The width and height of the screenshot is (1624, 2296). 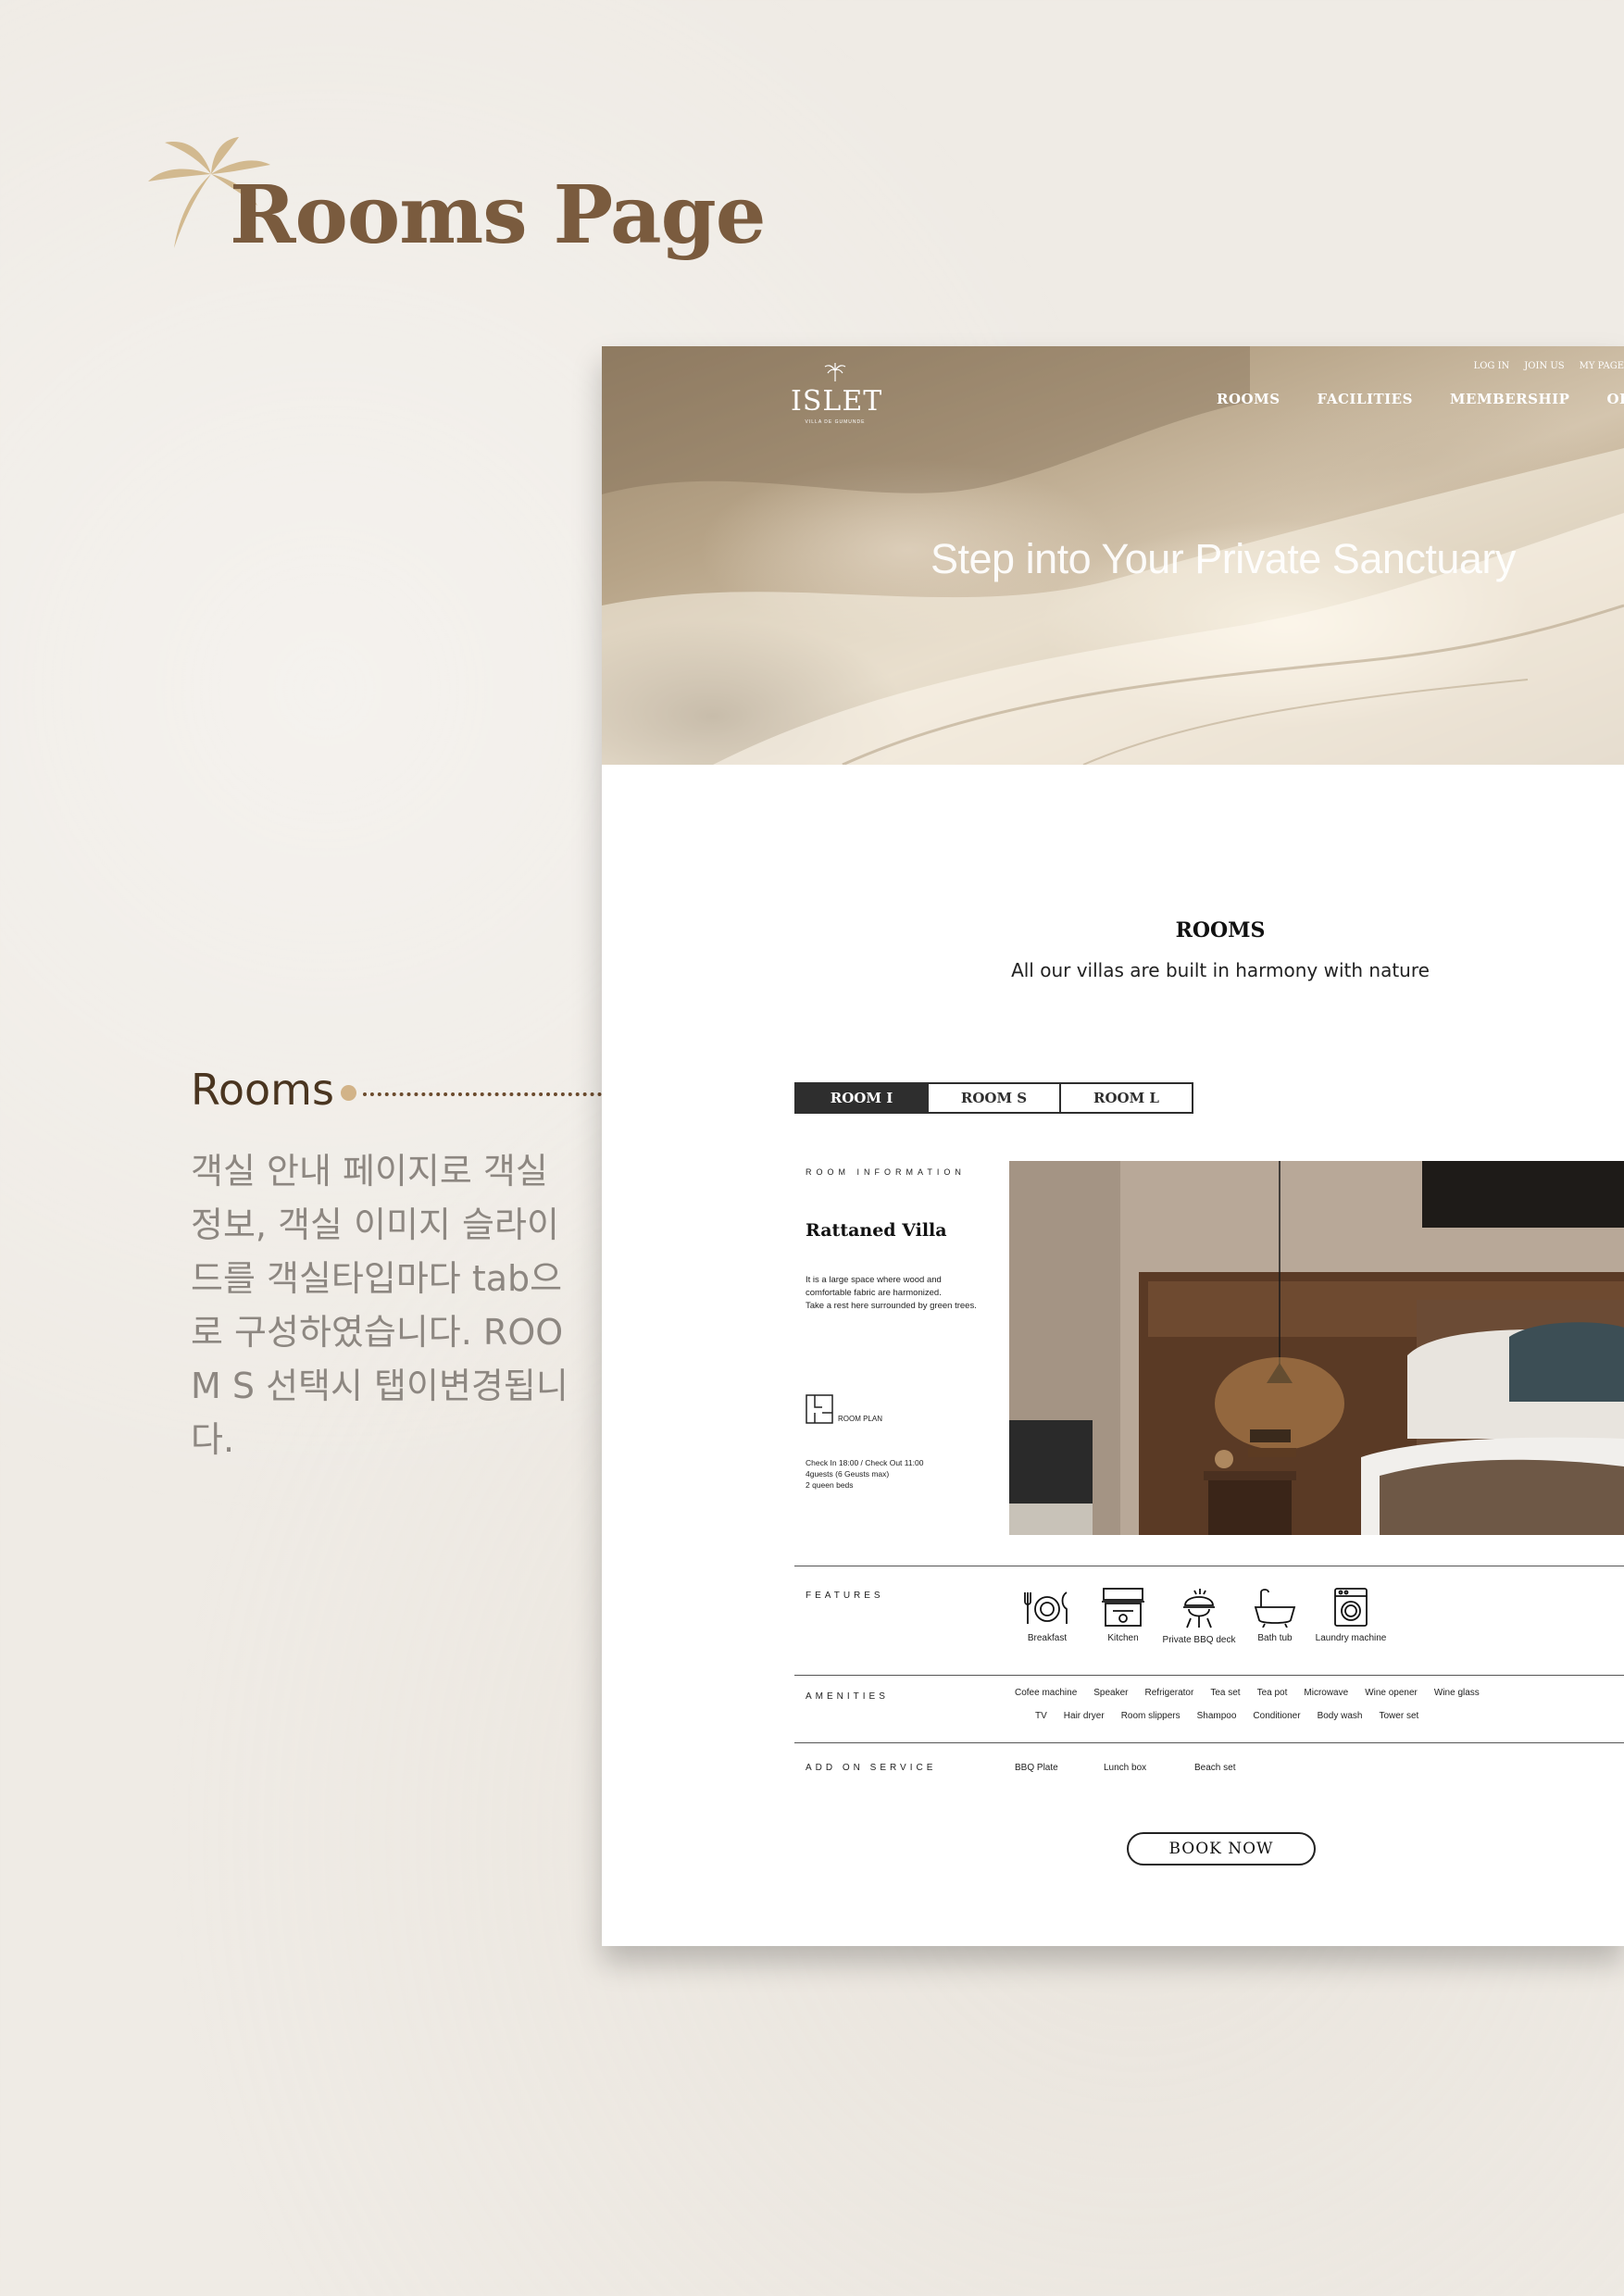 What do you see at coordinates (865, 1462) in the screenshot?
I see `room-detail-line: Check In 18:00 / Check Out 11:00` at bounding box center [865, 1462].